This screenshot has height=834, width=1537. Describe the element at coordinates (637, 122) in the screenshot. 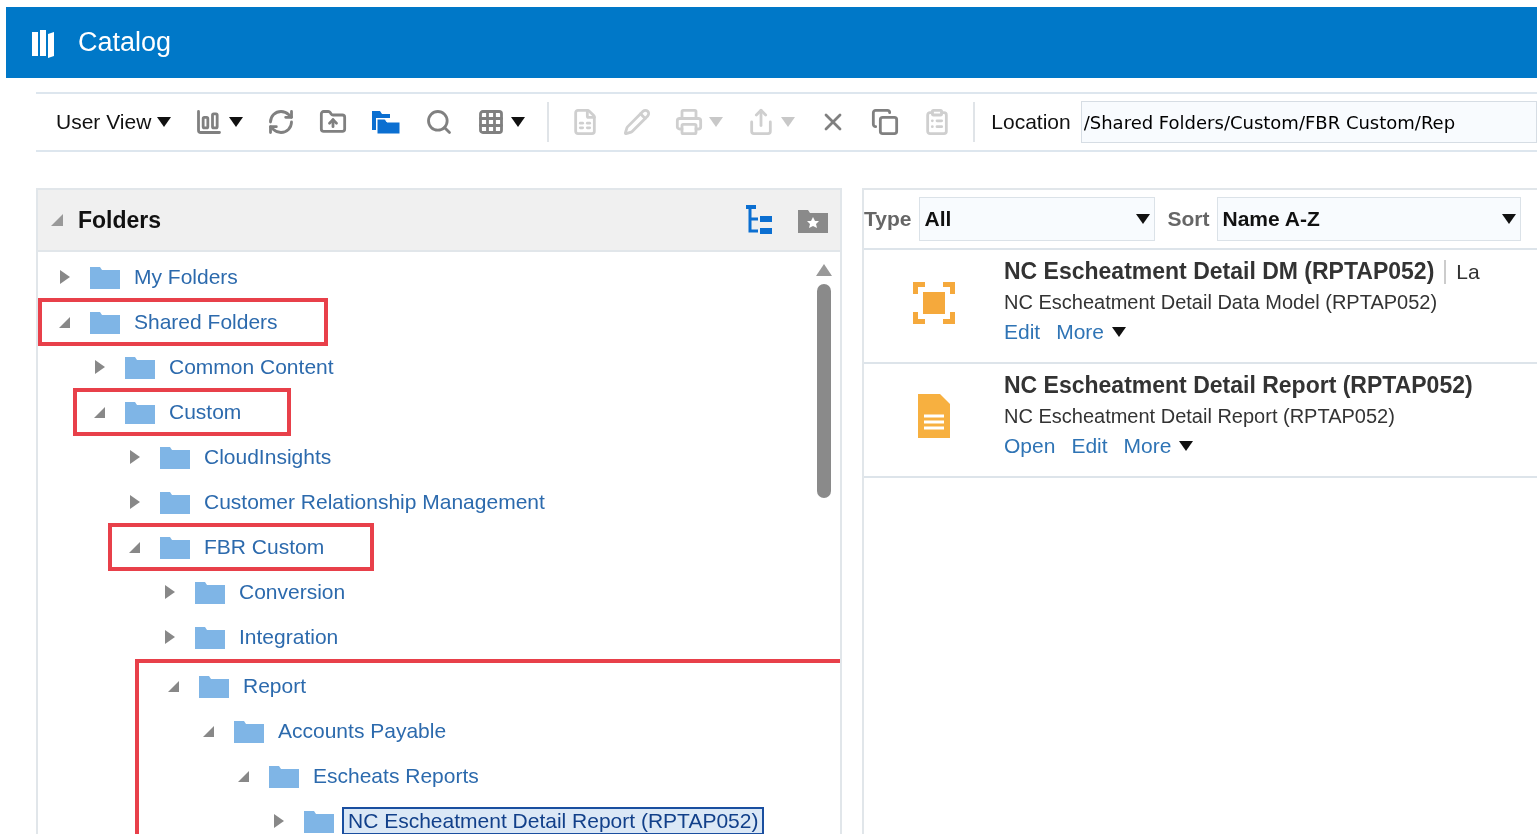

I see `pencil-icon` at that location.